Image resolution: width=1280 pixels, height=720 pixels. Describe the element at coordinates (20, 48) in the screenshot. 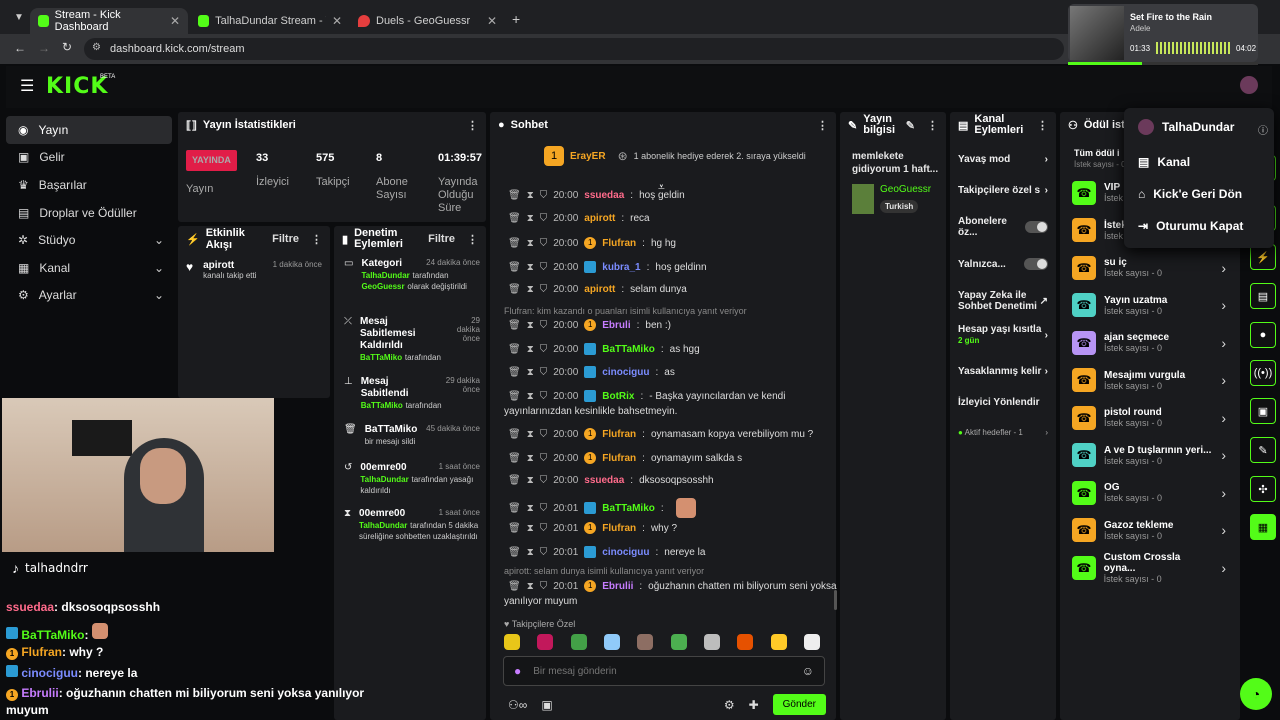

I see `back-arrow-icon: ←` at that location.